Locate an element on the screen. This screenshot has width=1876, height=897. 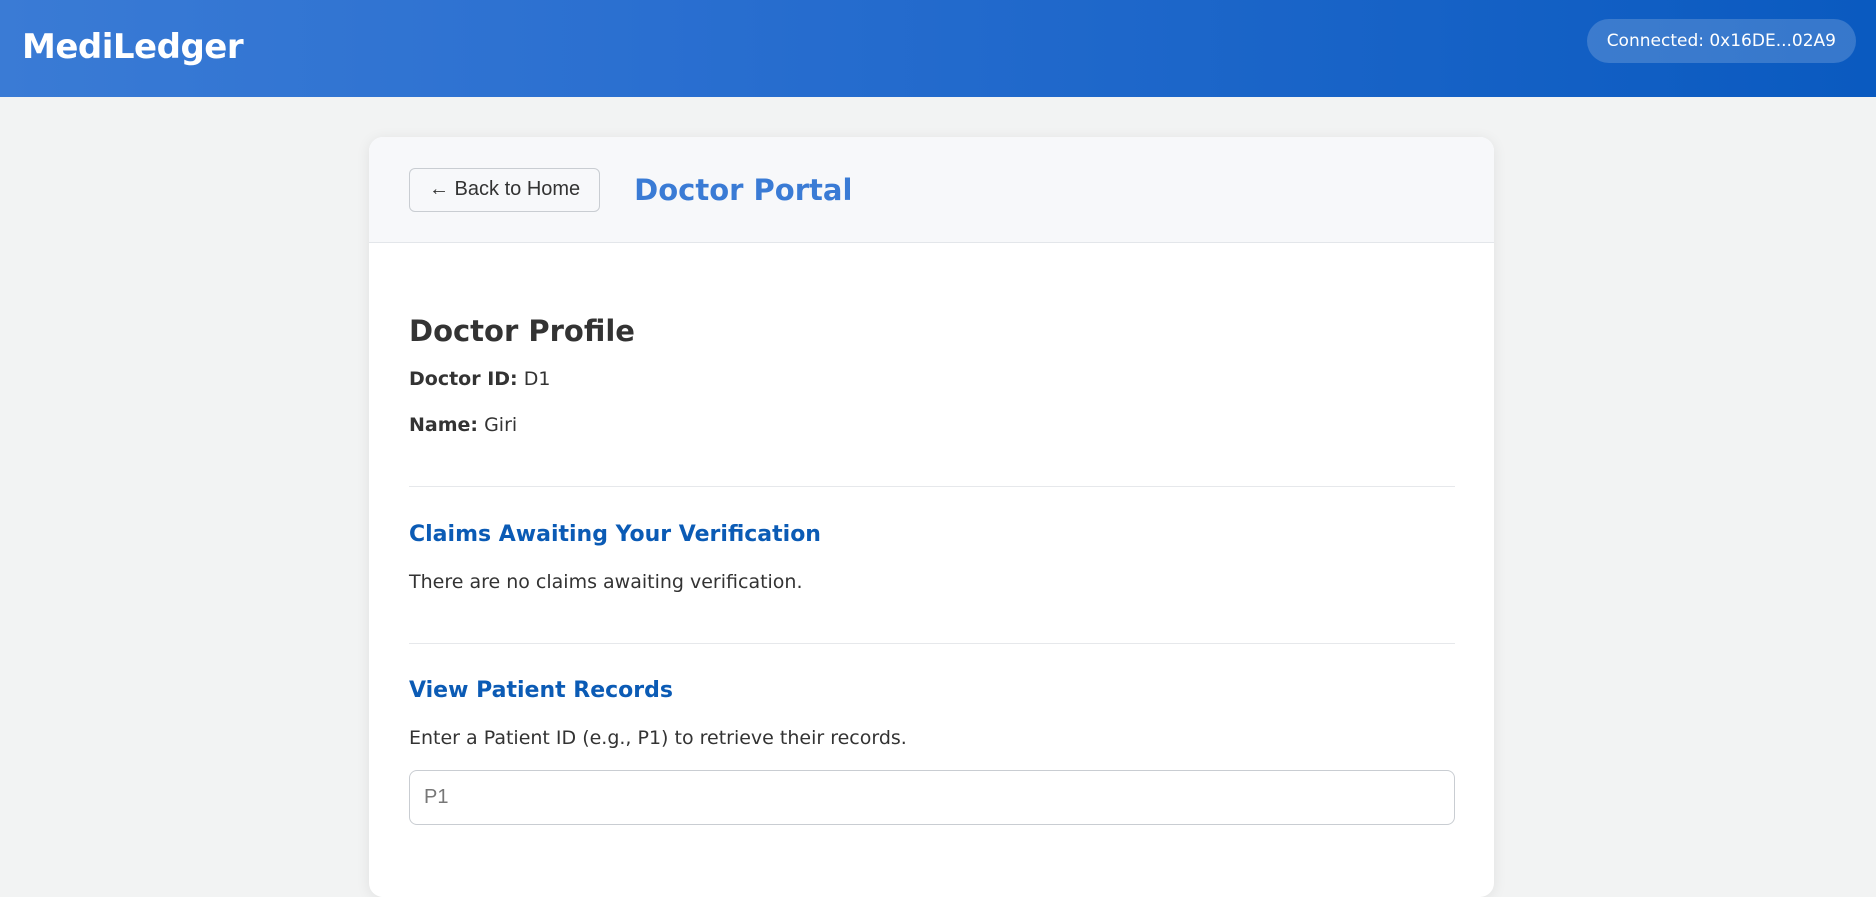
doctor-id-label: Doctor ID: is located at coordinates (463, 379).